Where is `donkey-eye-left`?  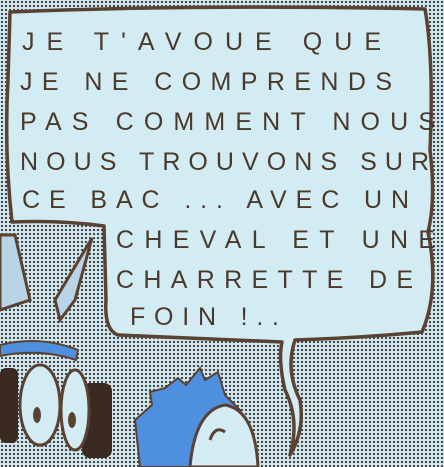 donkey-eye-left is located at coordinates (40, 405).